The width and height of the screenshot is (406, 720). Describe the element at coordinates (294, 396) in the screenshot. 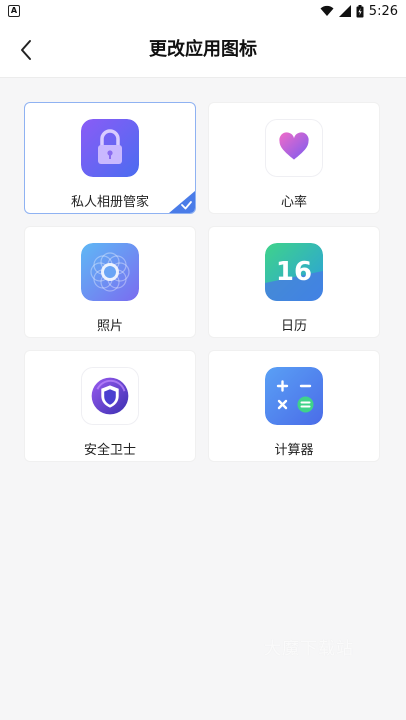

I see `calculator-icon` at that location.